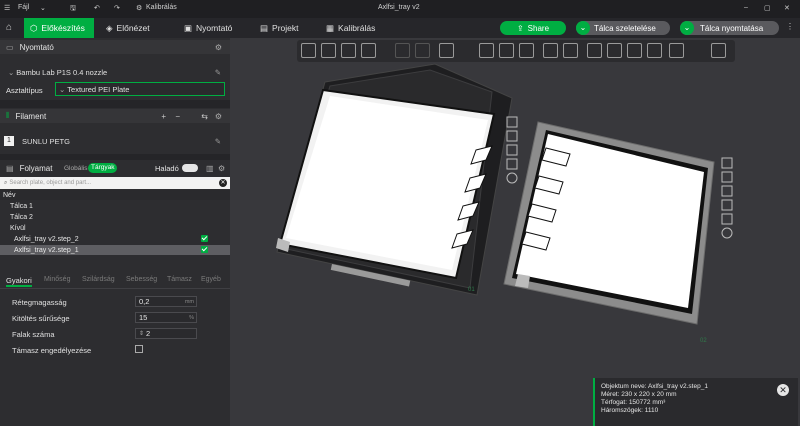  What do you see at coordinates (729, 28) in the screenshot?
I see `print-plate-button: ⌄ Tálca nyomtatása` at bounding box center [729, 28].